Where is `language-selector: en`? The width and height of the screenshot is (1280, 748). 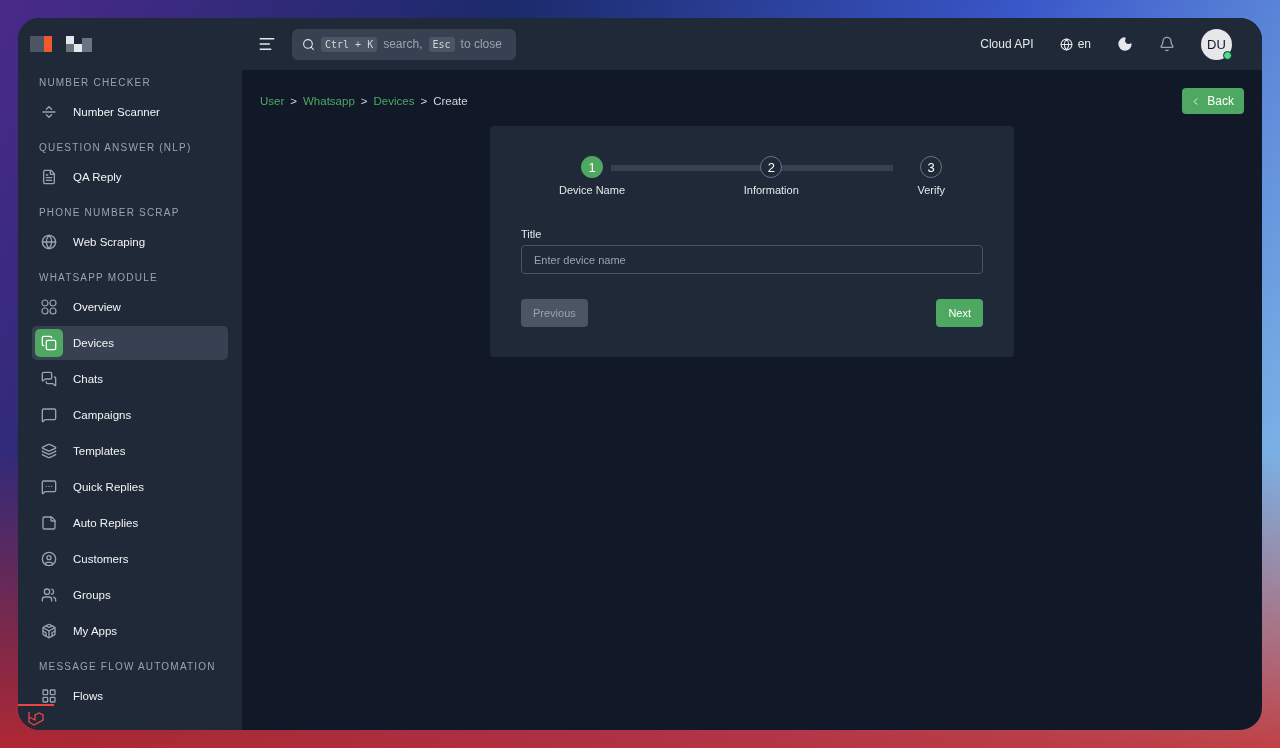 language-selector: en is located at coordinates (1084, 44).